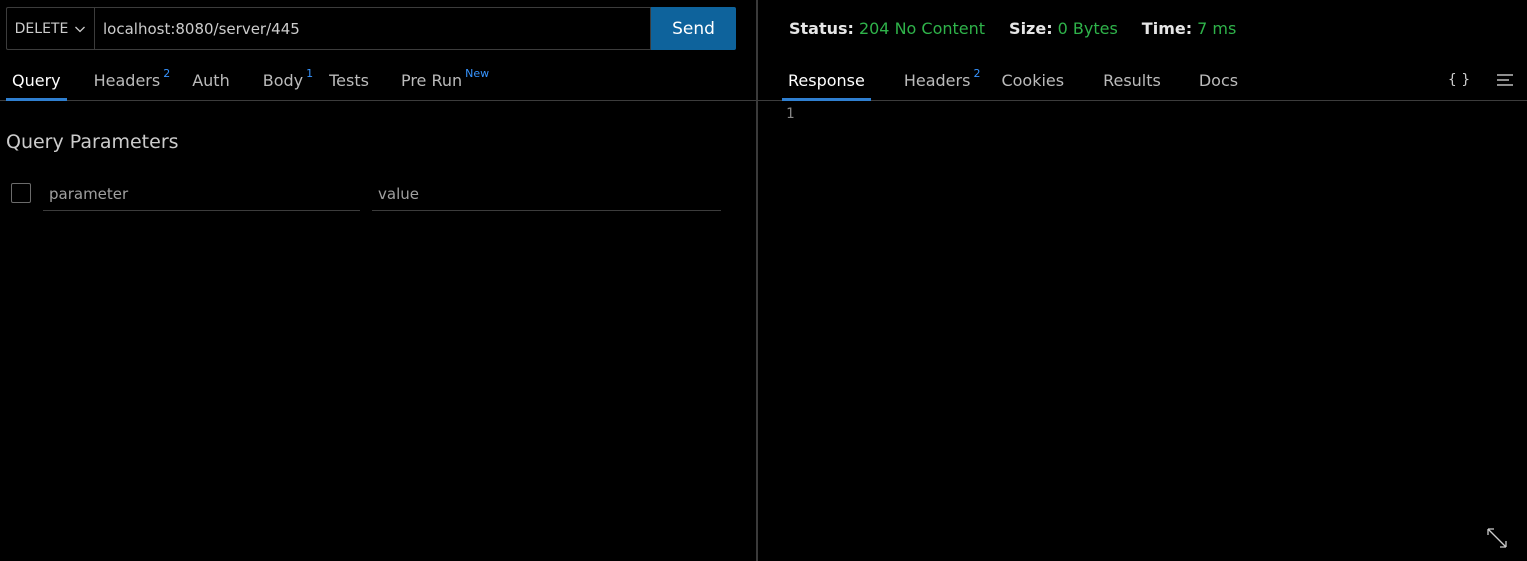  I want to click on tab-response-headers-label: Headers, so click(937, 80).